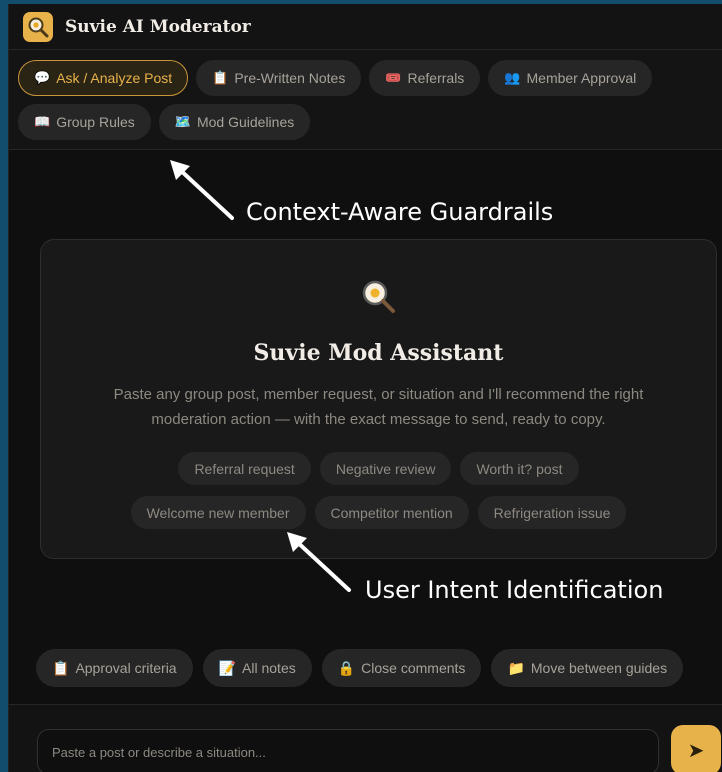  Describe the element at coordinates (393, 77) in the screenshot. I see `ticket-icon: 🎟️` at that location.